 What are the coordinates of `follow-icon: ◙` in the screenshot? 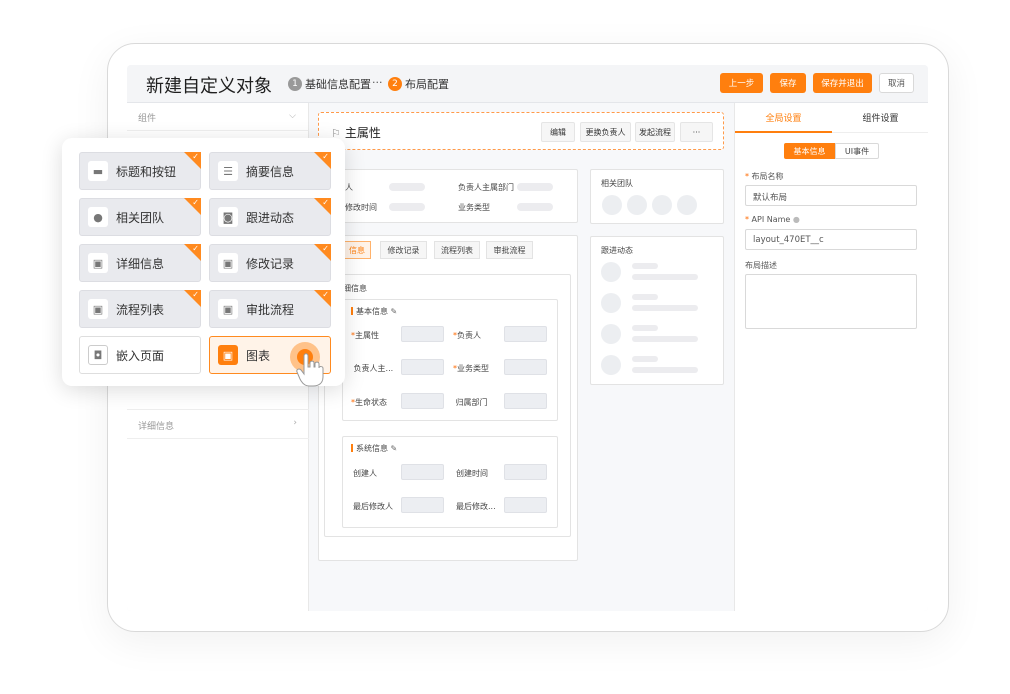 It's located at (228, 217).